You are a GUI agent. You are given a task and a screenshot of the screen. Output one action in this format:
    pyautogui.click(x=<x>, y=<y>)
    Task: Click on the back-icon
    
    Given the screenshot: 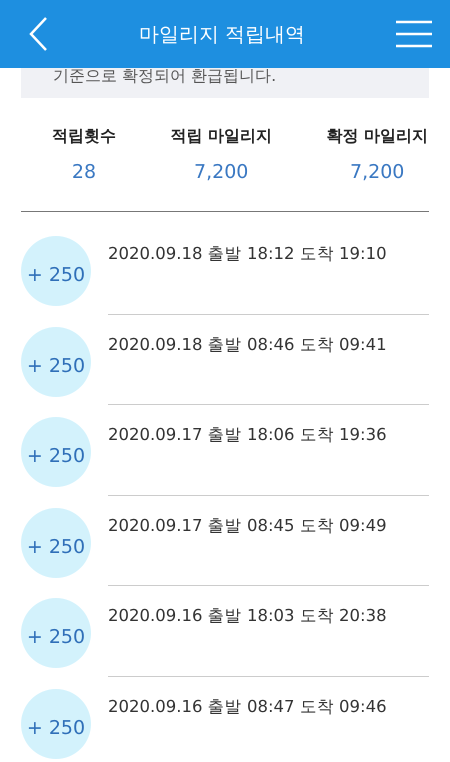 What is the action you would take?
    pyautogui.click(x=38, y=34)
    